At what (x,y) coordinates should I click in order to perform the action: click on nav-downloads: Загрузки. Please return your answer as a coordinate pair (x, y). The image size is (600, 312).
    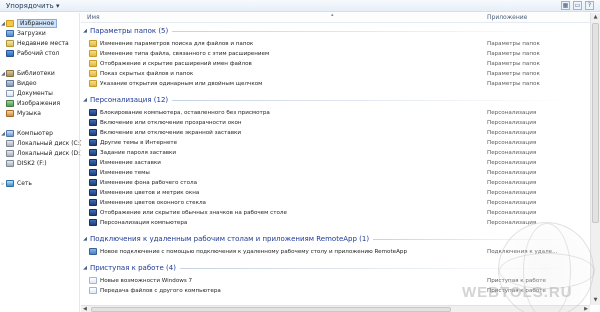
    Looking at the image, I should click on (26, 33).